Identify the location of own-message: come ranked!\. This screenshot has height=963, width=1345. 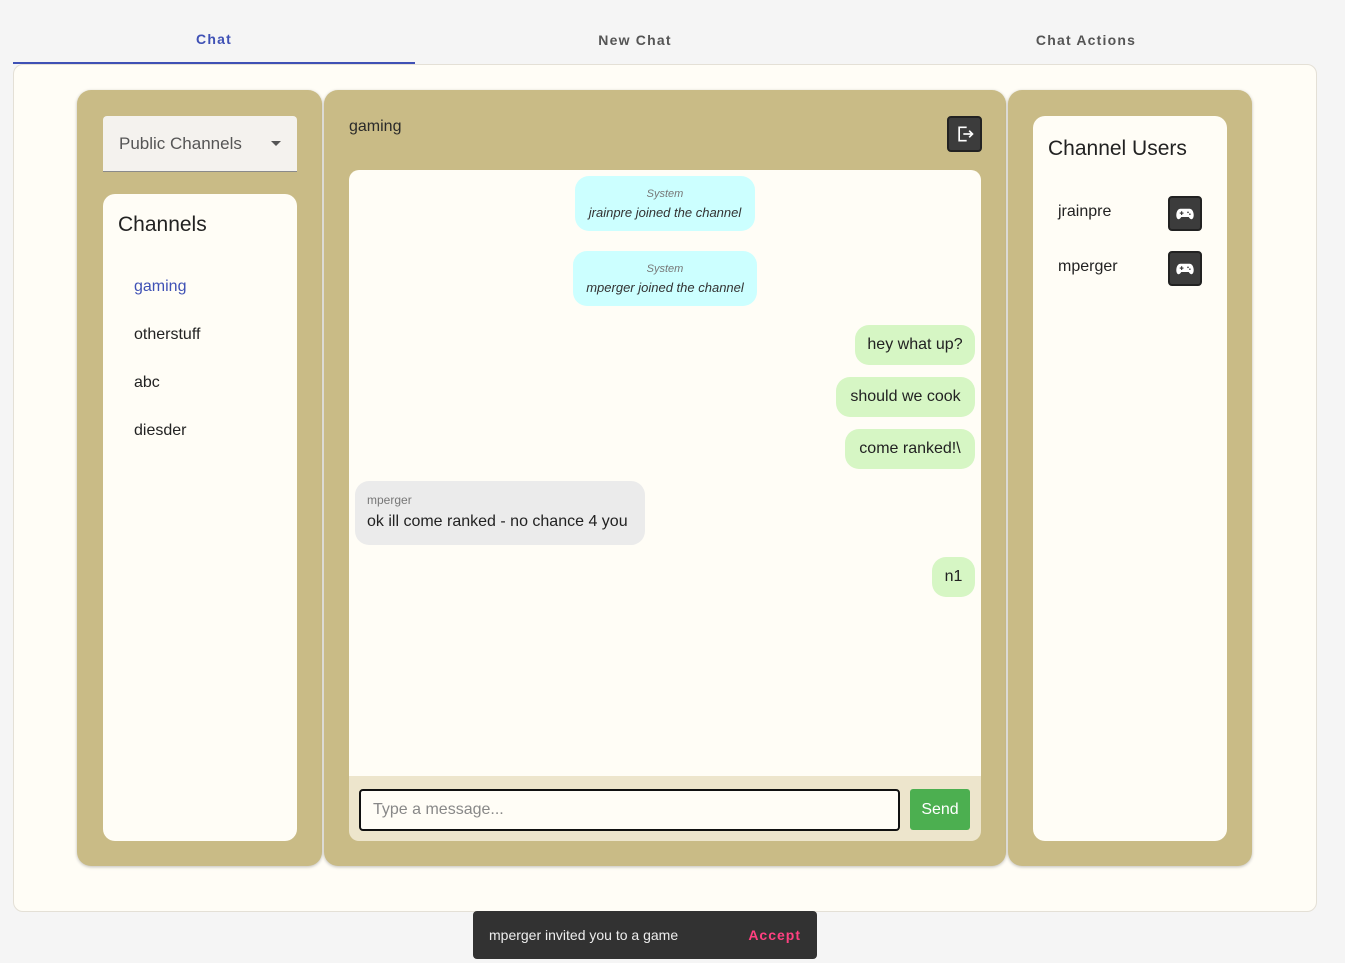
(910, 449).